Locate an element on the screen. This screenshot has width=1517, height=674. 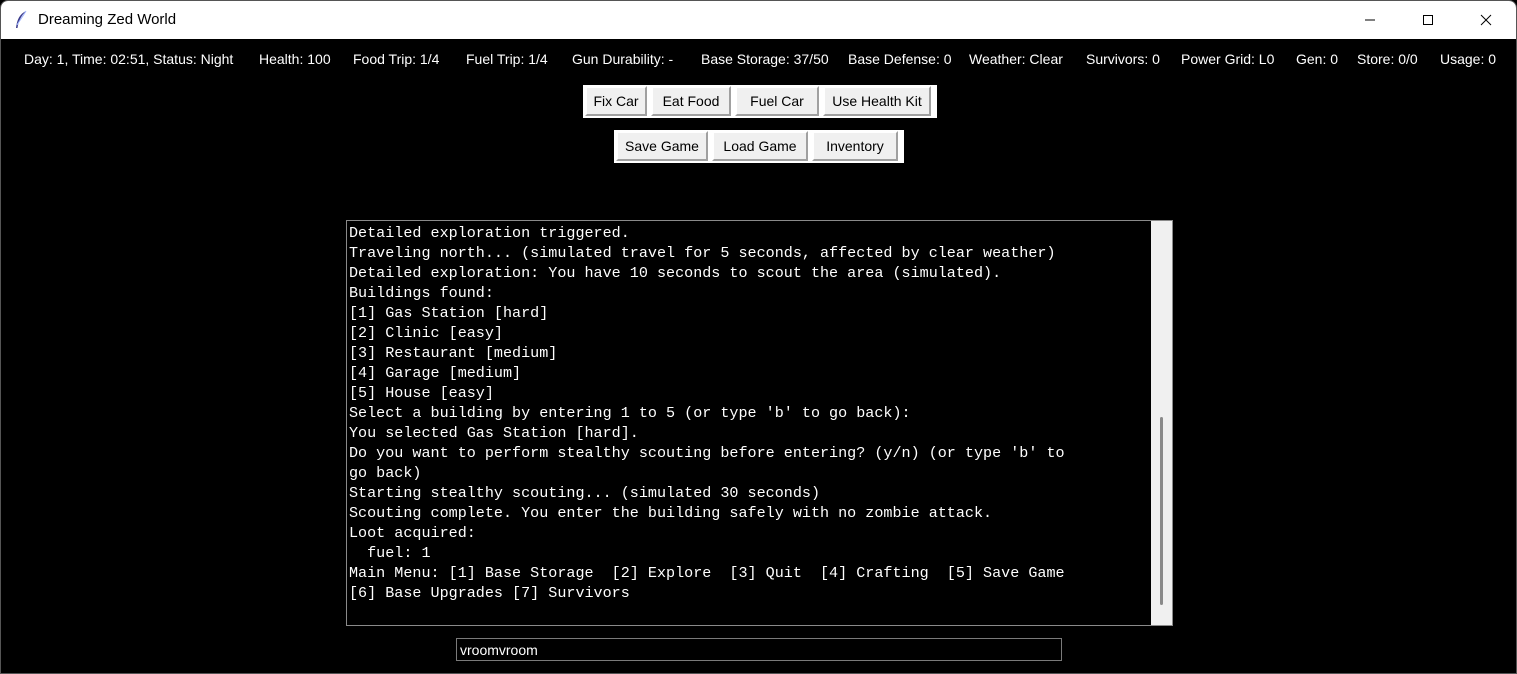
close-button is located at coordinates (1486, 20).